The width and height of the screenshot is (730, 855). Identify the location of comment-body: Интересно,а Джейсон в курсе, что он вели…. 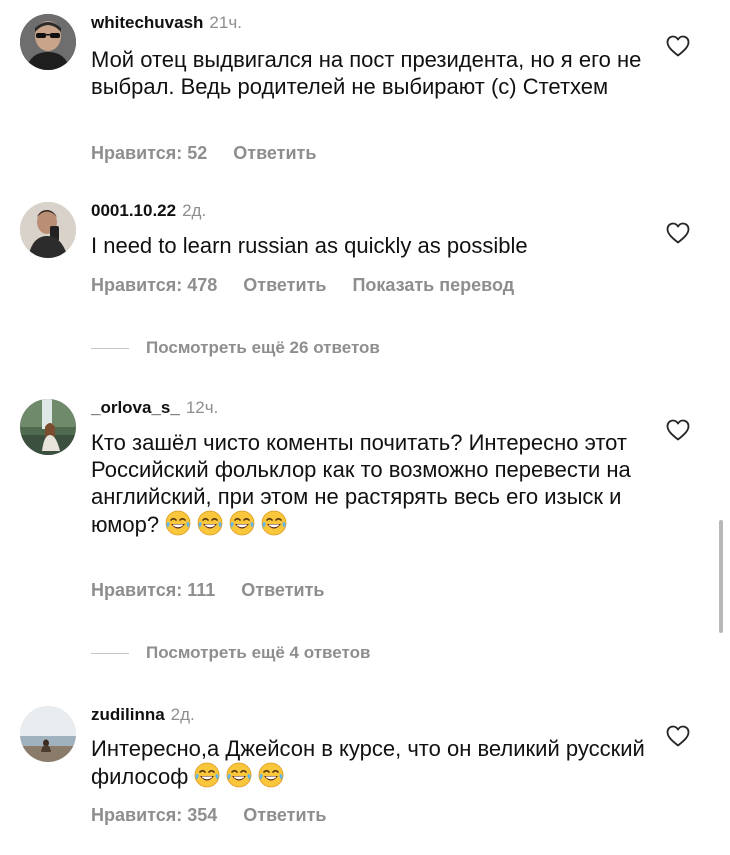
(368, 762).